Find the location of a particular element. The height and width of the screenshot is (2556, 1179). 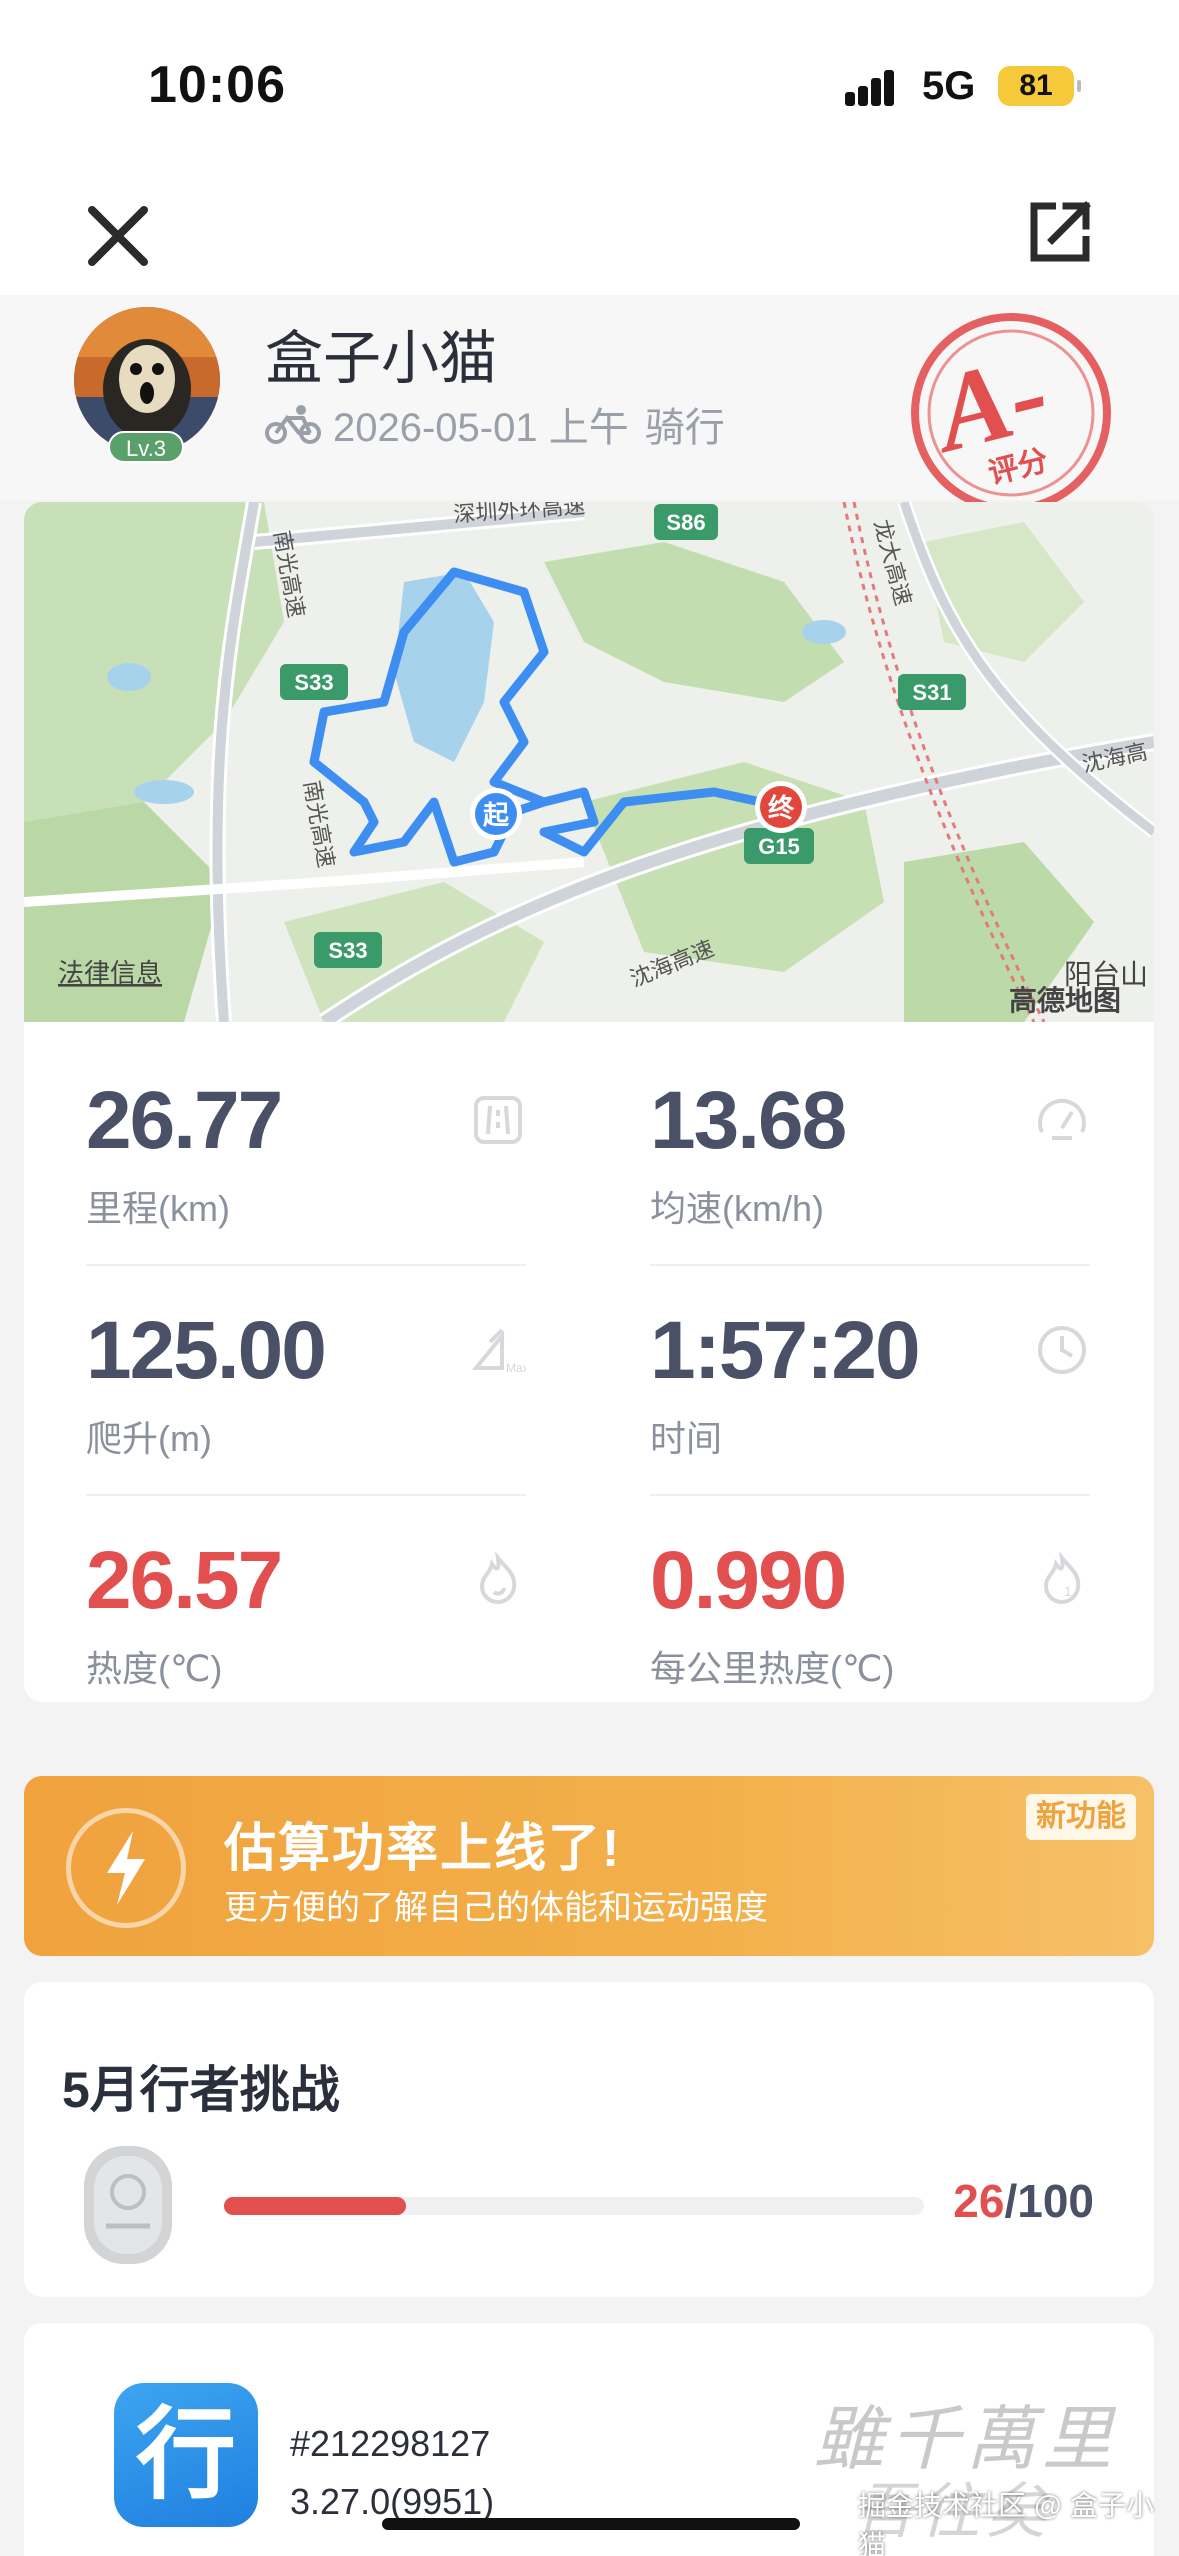

stat-label: 爬升(m) is located at coordinates (149, 1438).